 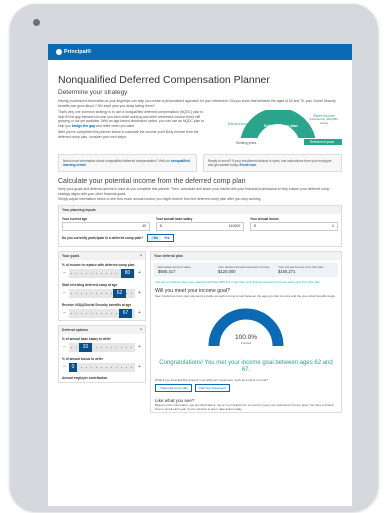 I want to click on replace-income-slider: 80, so click(x=102, y=273).